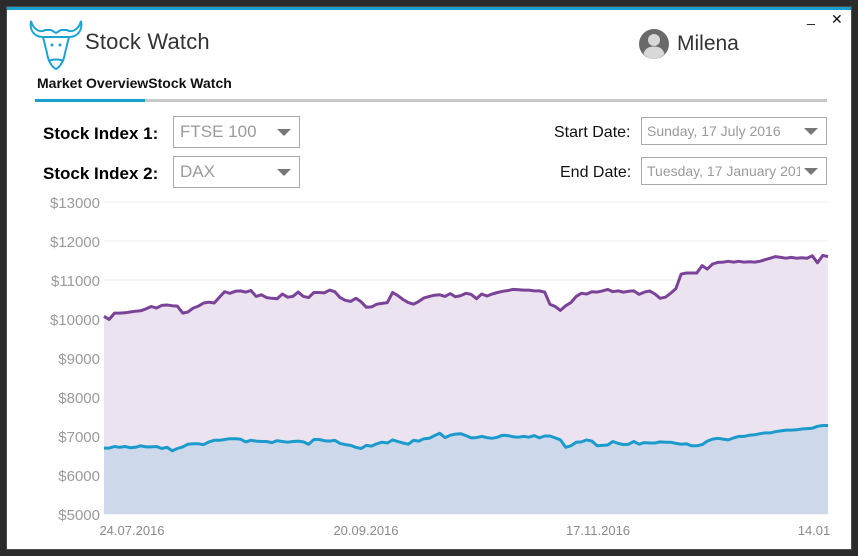  Describe the element at coordinates (79, 476) in the screenshot. I see `y-tick-label: $6000` at that location.